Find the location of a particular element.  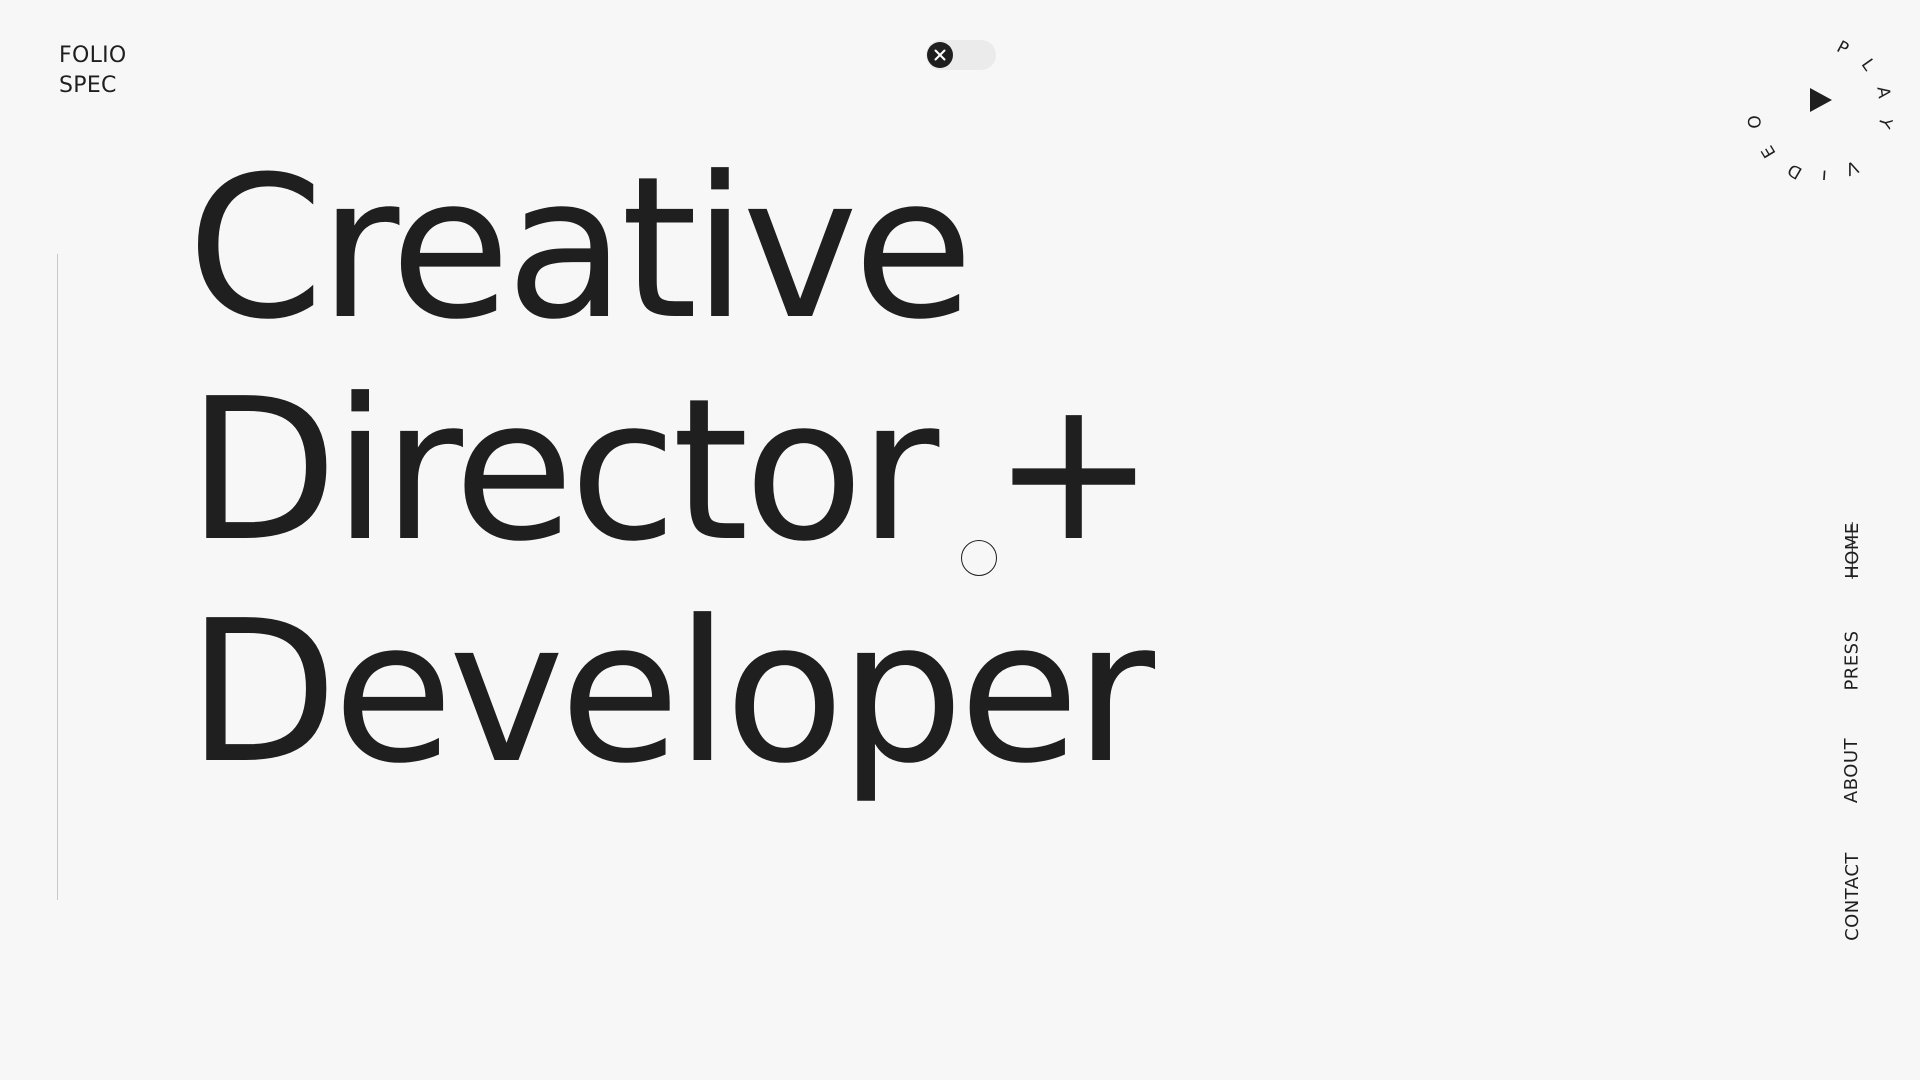

toggle-knob is located at coordinates (940, 55).